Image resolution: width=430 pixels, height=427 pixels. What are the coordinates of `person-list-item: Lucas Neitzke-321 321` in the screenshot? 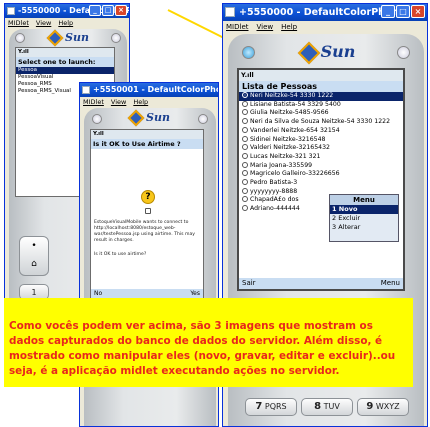 It's located at (321, 157).